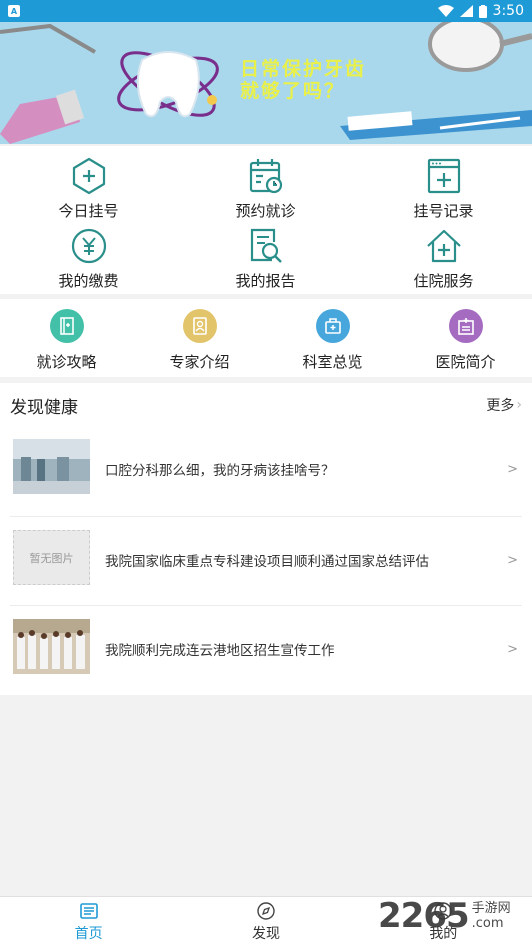  I want to click on expert-intro-button: 专家介绍, so click(199, 338).